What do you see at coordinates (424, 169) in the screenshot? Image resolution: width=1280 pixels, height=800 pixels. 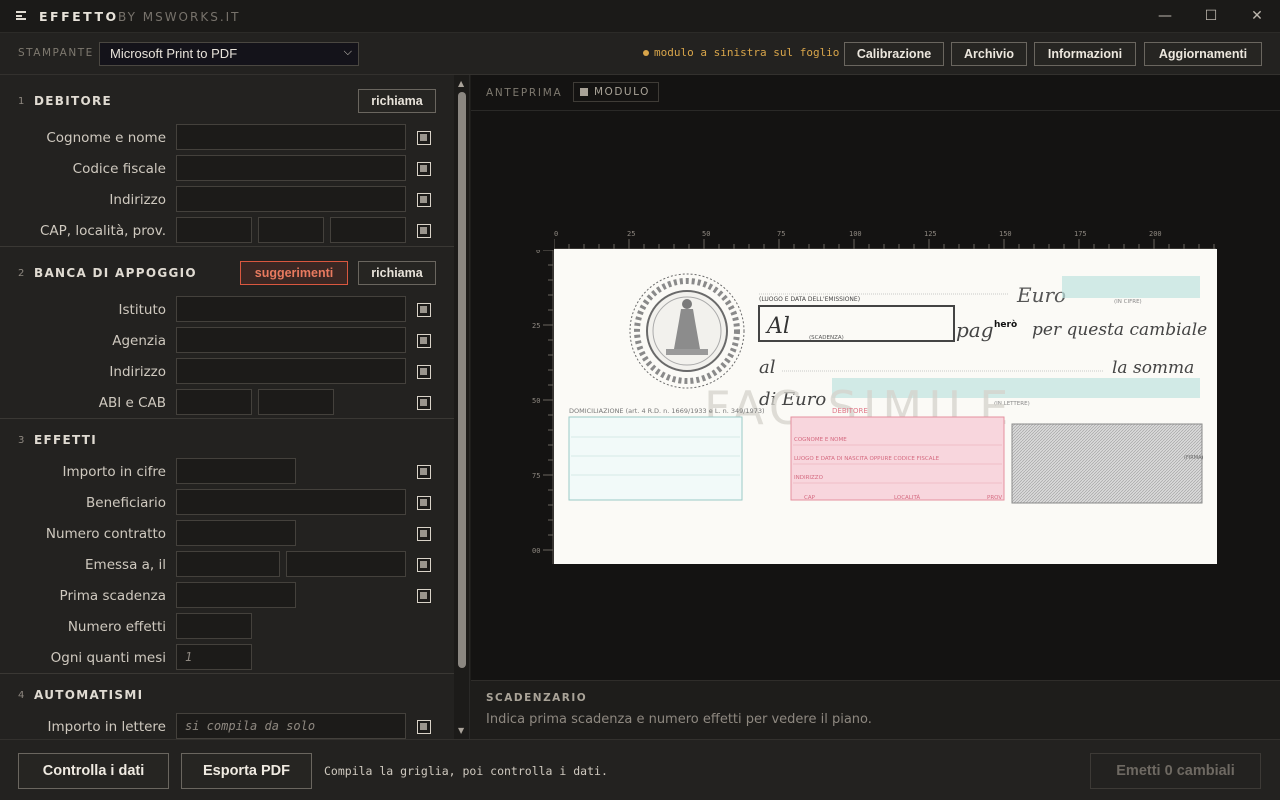 I see `codice-fiscale-checkbox` at bounding box center [424, 169].